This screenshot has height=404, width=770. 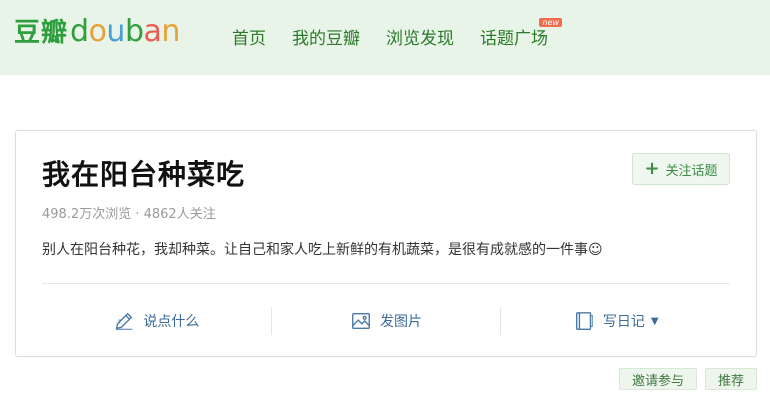 I want to click on logo-chinese-text: 豆瓣, so click(x=41, y=33).